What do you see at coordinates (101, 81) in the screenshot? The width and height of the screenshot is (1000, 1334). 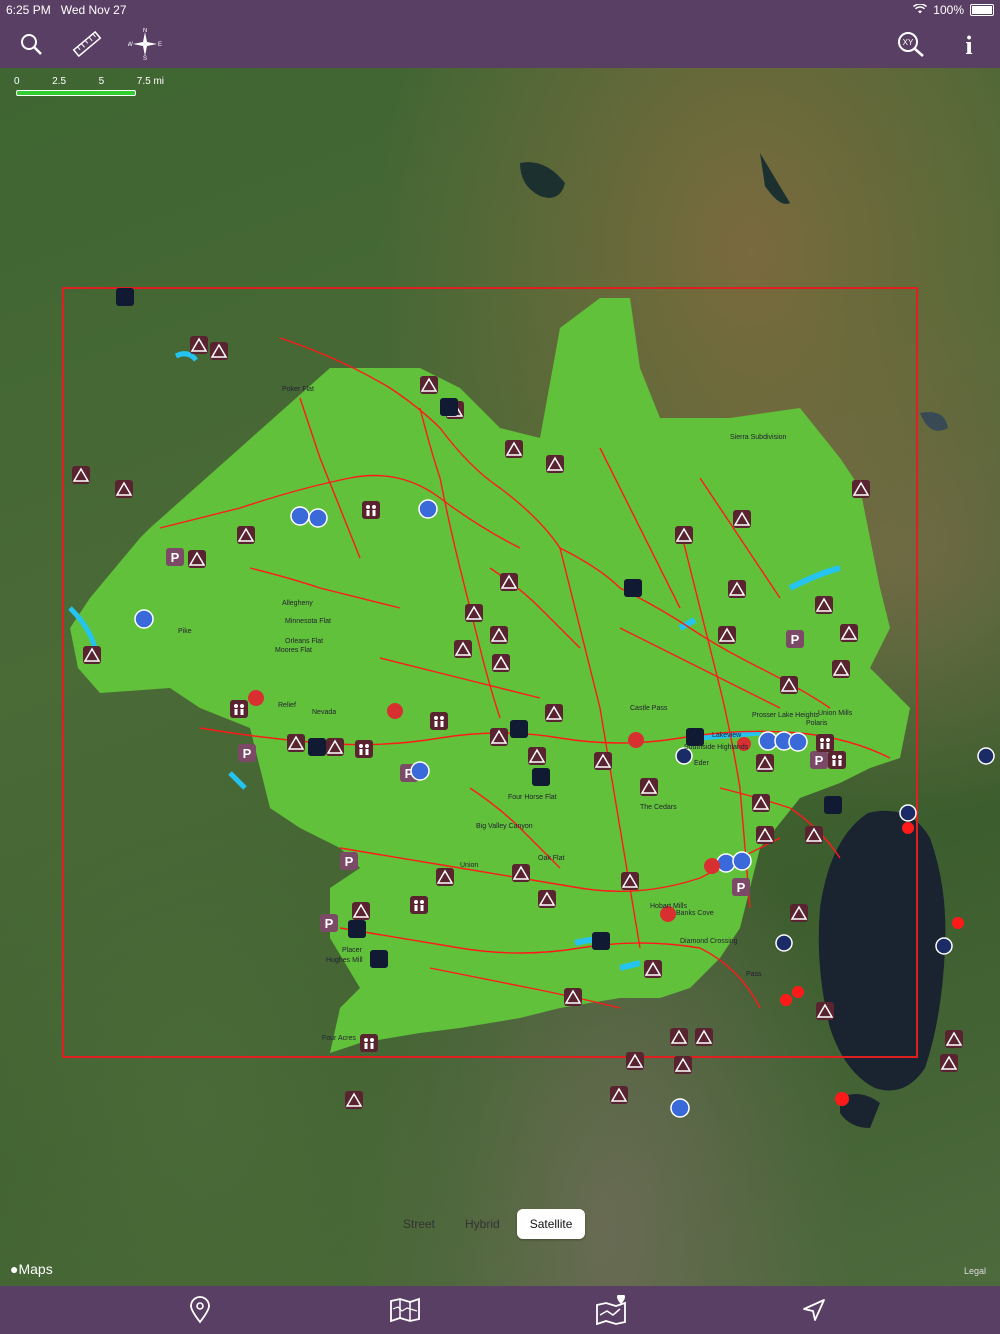 I see `scale-label-2: 5` at bounding box center [101, 81].